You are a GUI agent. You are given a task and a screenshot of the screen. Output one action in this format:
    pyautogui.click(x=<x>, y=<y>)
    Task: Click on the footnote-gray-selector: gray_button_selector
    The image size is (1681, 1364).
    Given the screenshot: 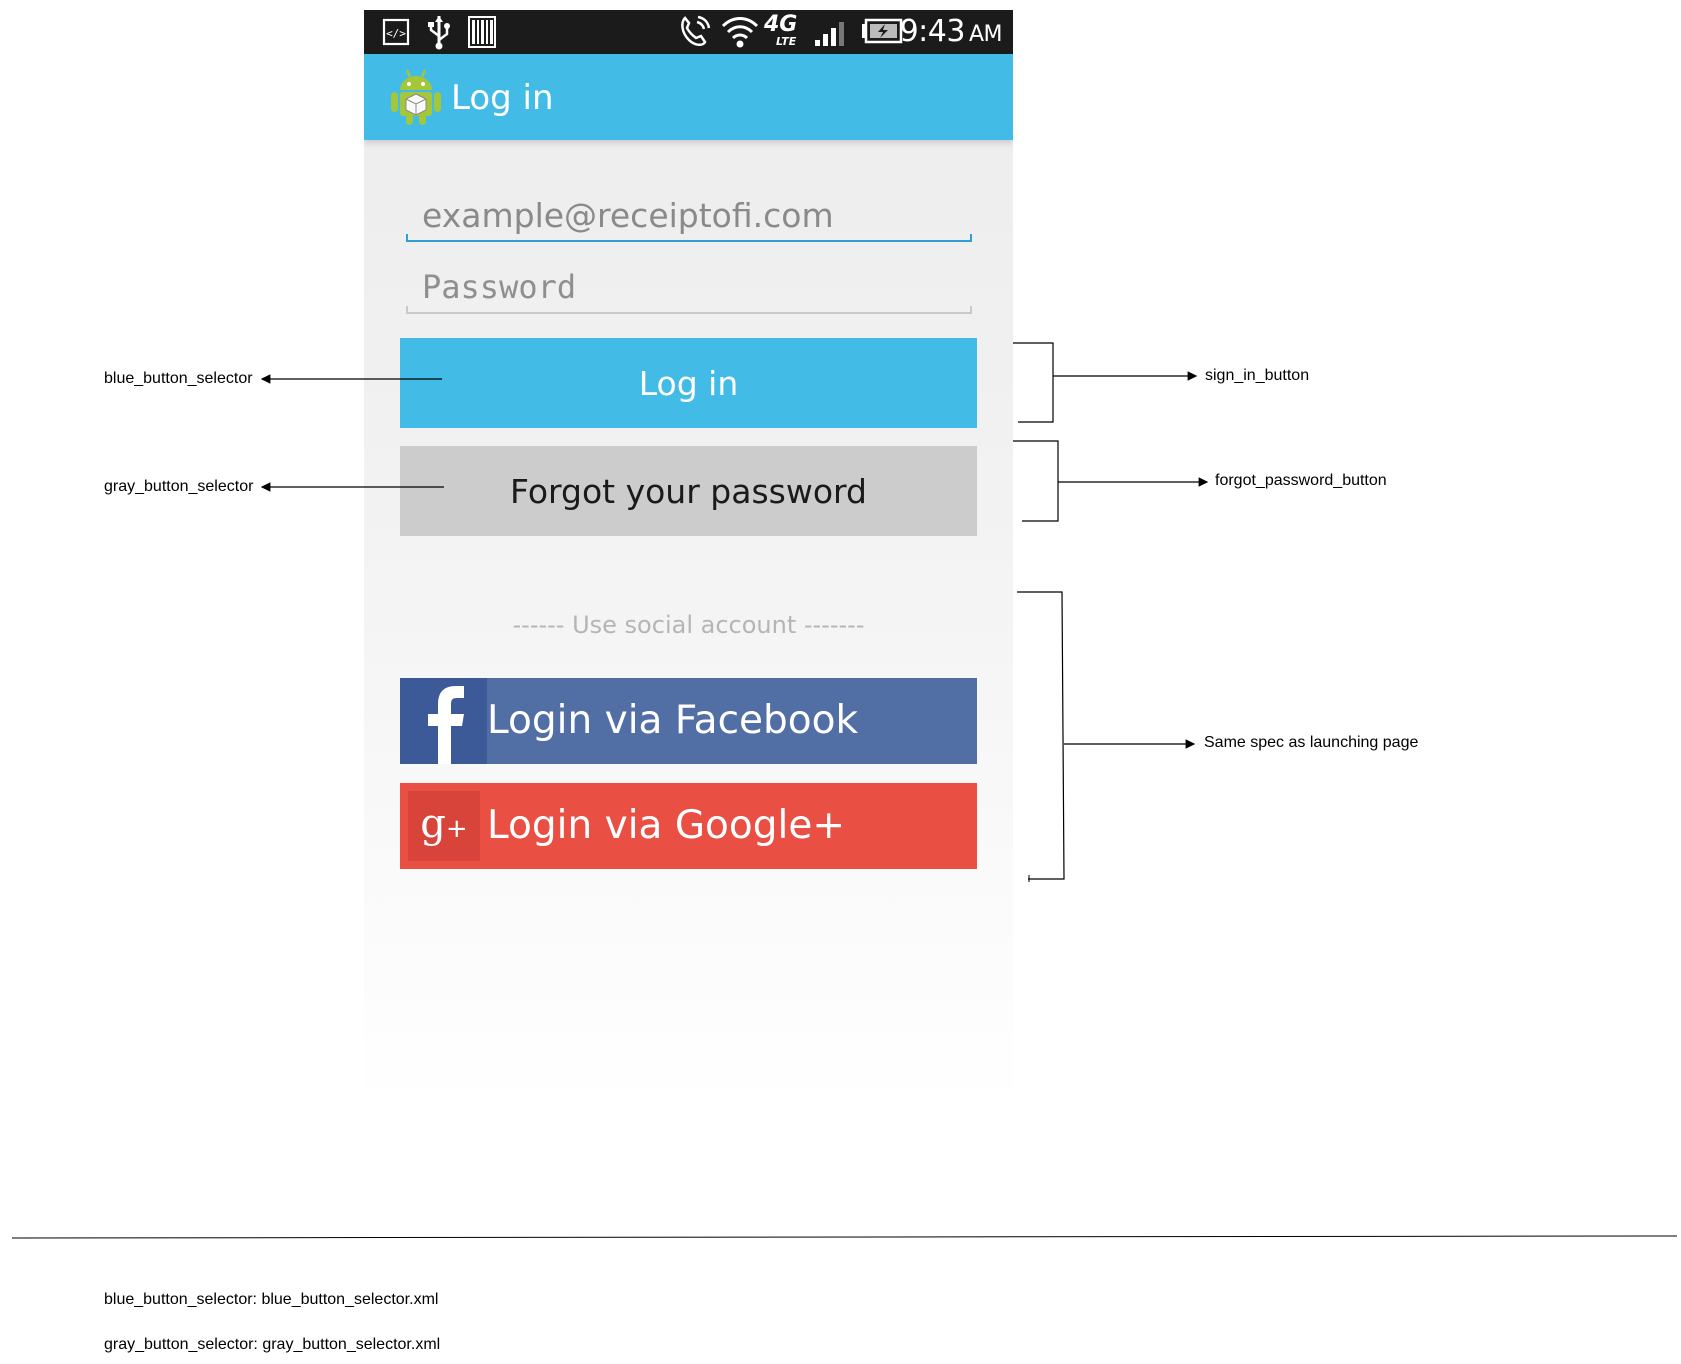 What is the action you would take?
    pyautogui.click(x=272, y=1344)
    